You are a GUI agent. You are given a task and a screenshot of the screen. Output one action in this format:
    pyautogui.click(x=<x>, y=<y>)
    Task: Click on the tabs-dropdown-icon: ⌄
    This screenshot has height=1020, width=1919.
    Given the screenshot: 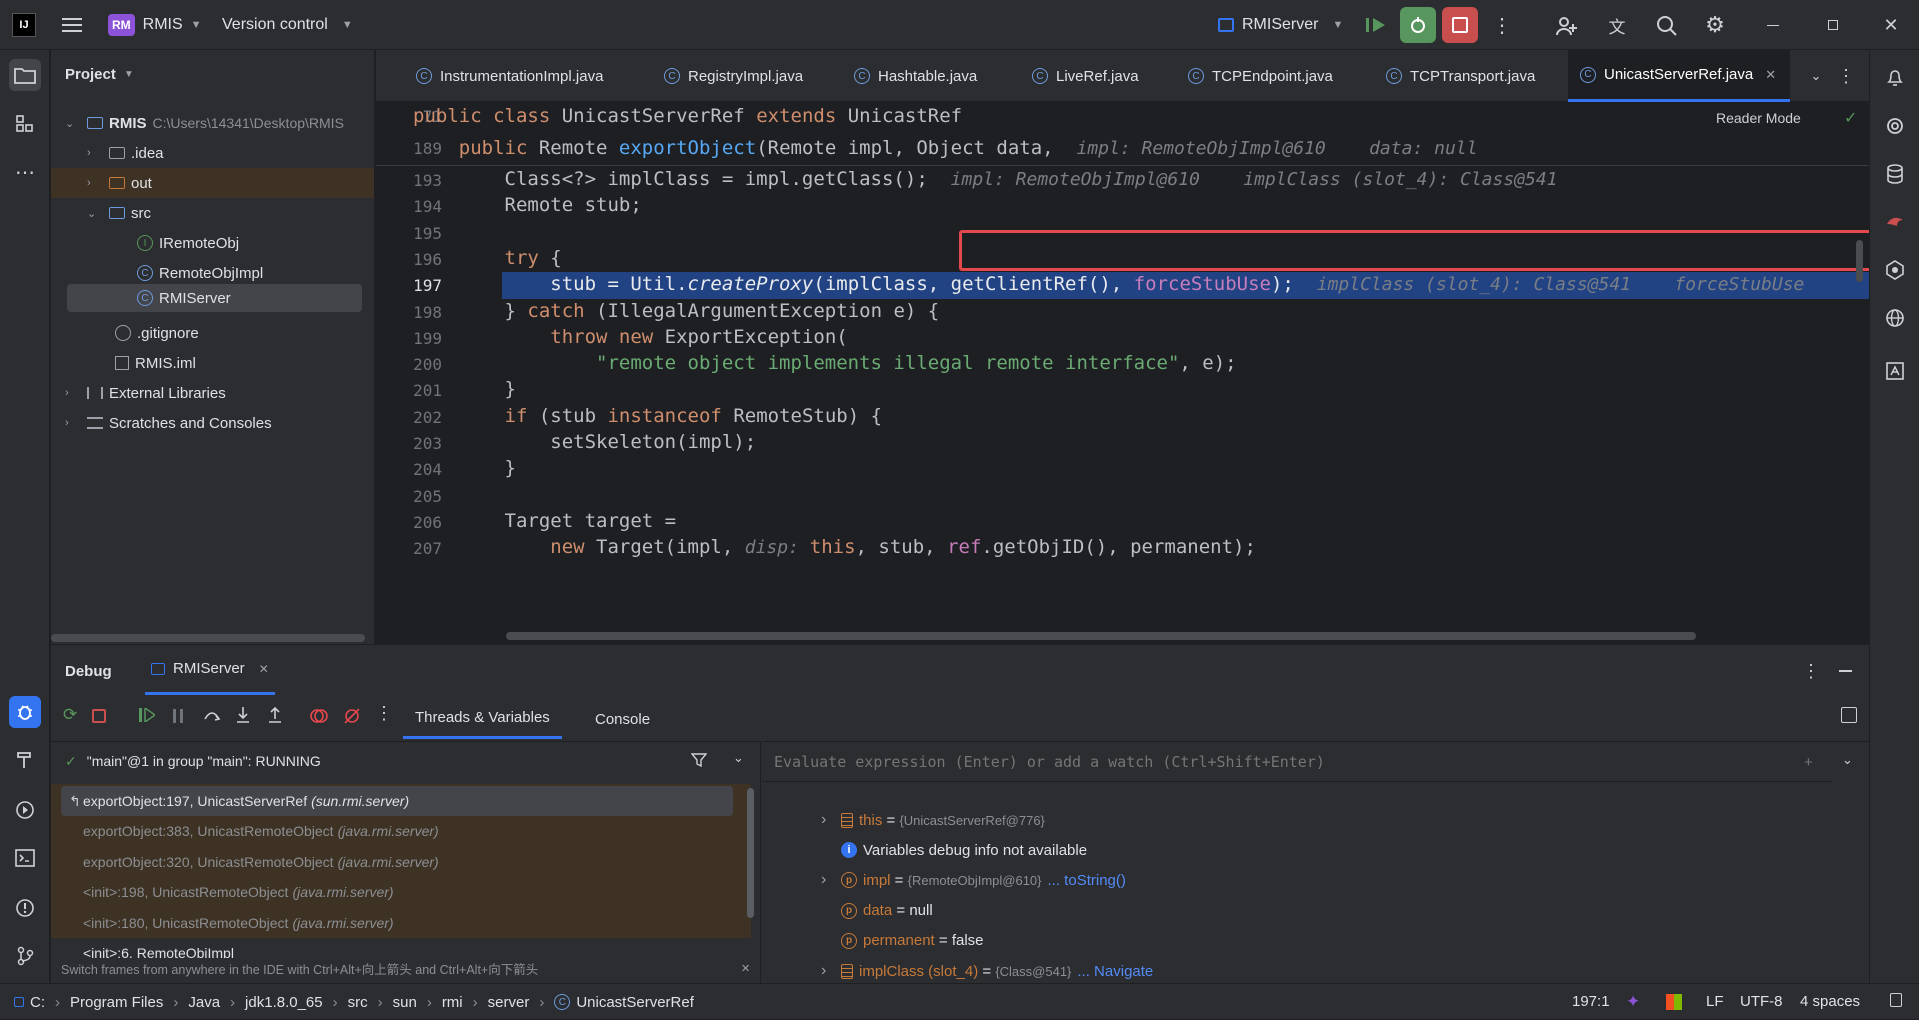 What is the action you would take?
    pyautogui.click(x=1816, y=76)
    